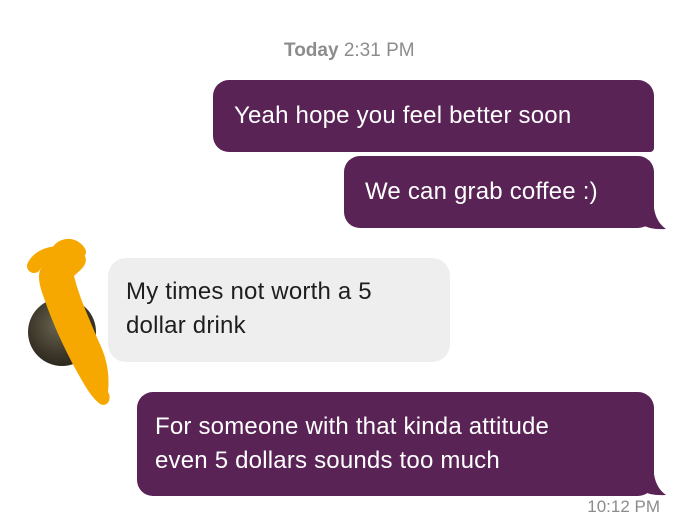  Describe the element at coordinates (379, 50) in the screenshot. I see `timestamp-time: 2:31 PM` at that location.